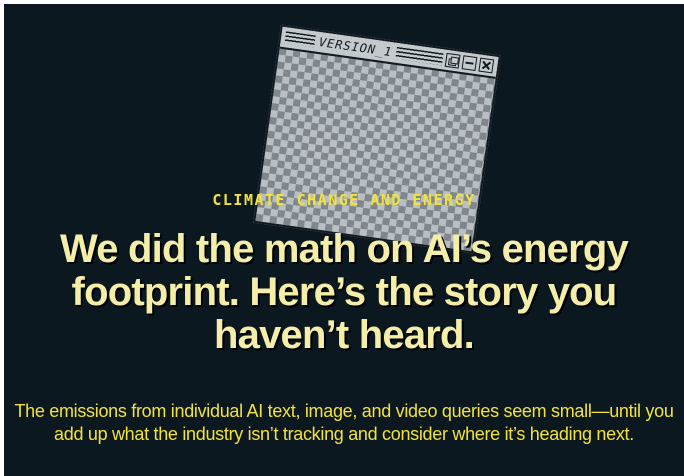 This screenshot has height=476, width=684. I want to click on window-title: VERSION_1, so click(356, 47).